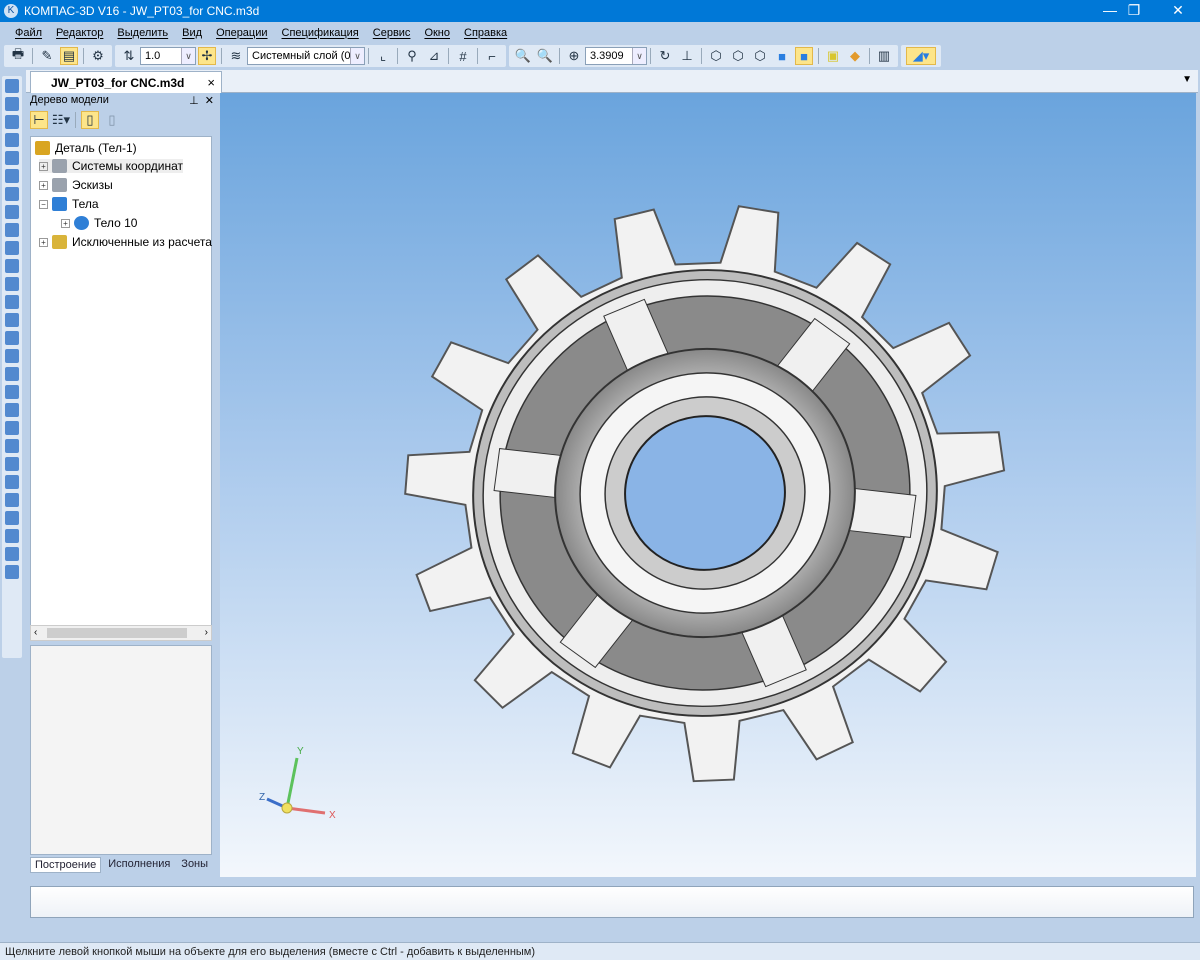  I want to click on tree-view-mode-icon: ☷▾, so click(61, 120).